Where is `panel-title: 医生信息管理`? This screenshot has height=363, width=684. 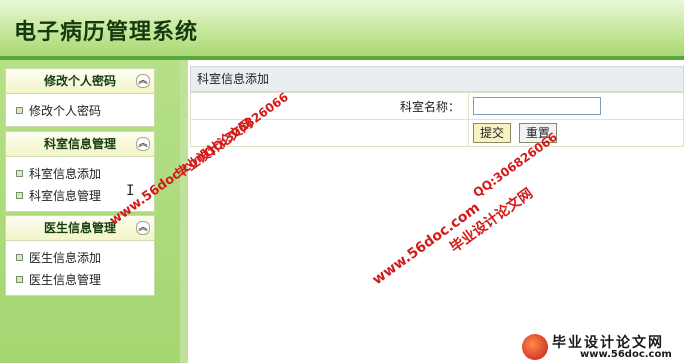
panel-title: 医生信息管理 is located at coordinates (79, 228).